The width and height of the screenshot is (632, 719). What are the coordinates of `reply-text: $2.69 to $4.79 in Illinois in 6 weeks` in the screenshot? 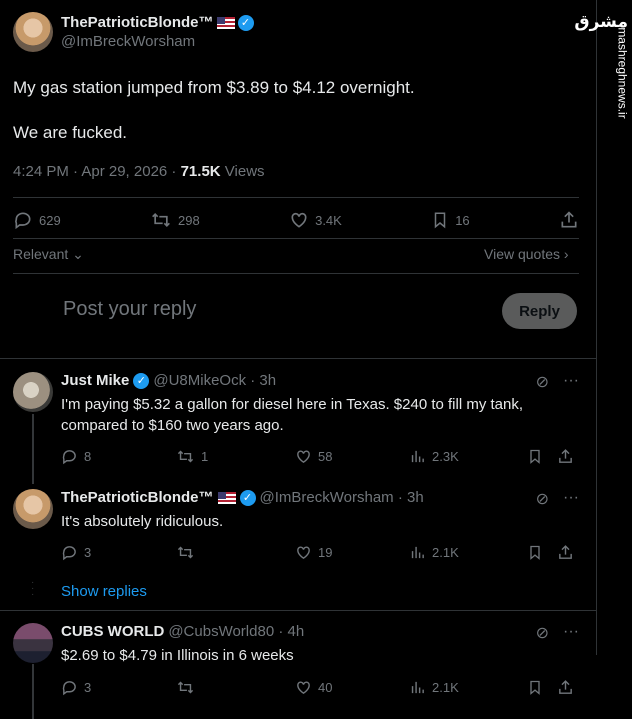 It's located at (177, 655).